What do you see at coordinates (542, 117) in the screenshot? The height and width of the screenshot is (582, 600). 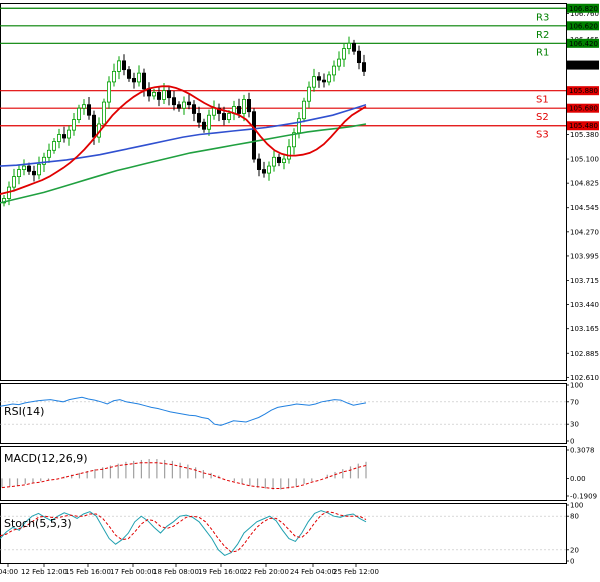 I see `level-name-s2: S2` at bounding box center [542, 117].